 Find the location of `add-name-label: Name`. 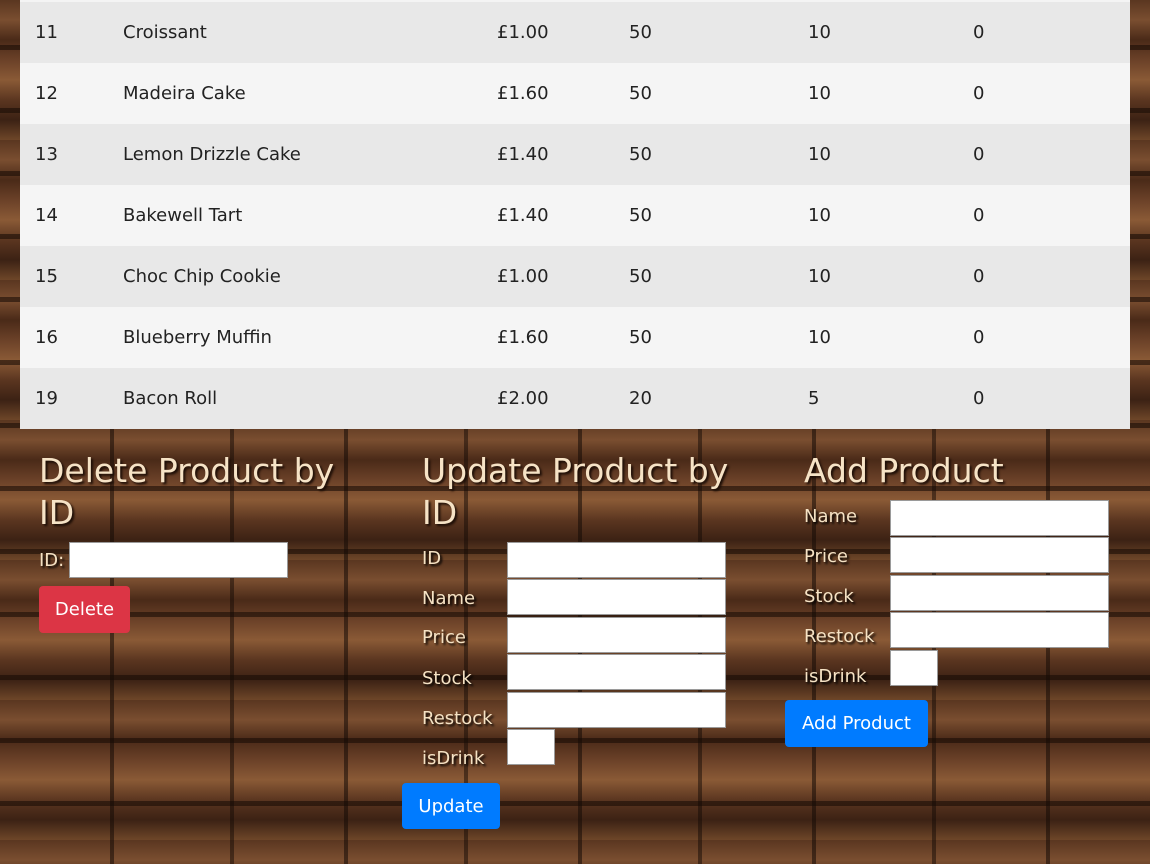

add-name-label: Name is located at coordinates (831, 516).